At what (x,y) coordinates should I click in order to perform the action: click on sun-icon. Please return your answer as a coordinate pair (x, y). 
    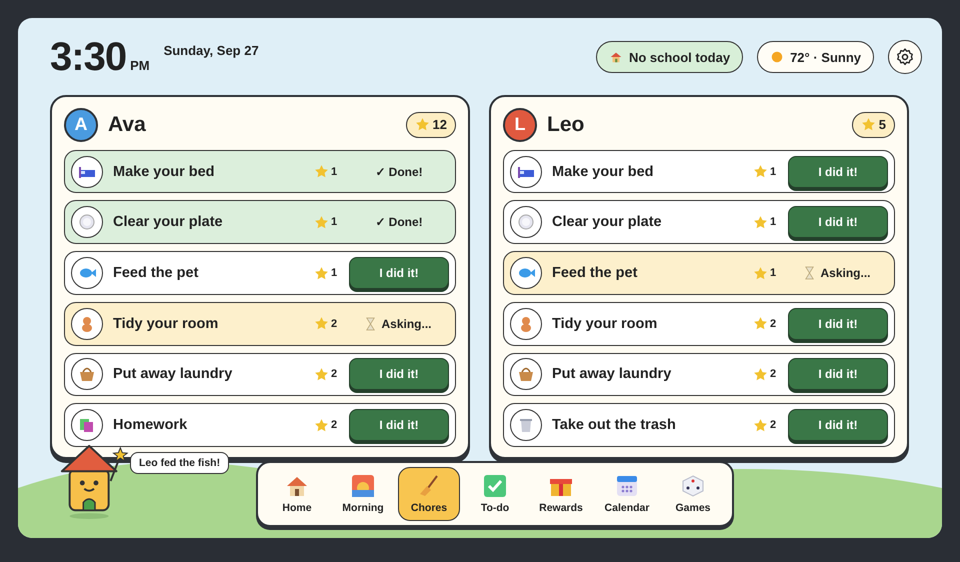
    Looking at the image, I should click on (777, 57).